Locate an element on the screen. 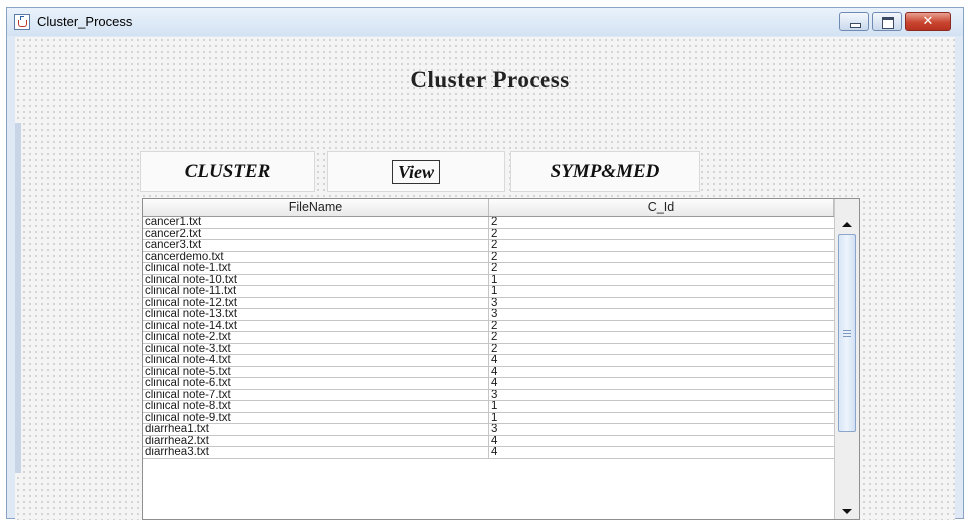  cell-filename: cancer1.txt is located at coordinates (316, 222).